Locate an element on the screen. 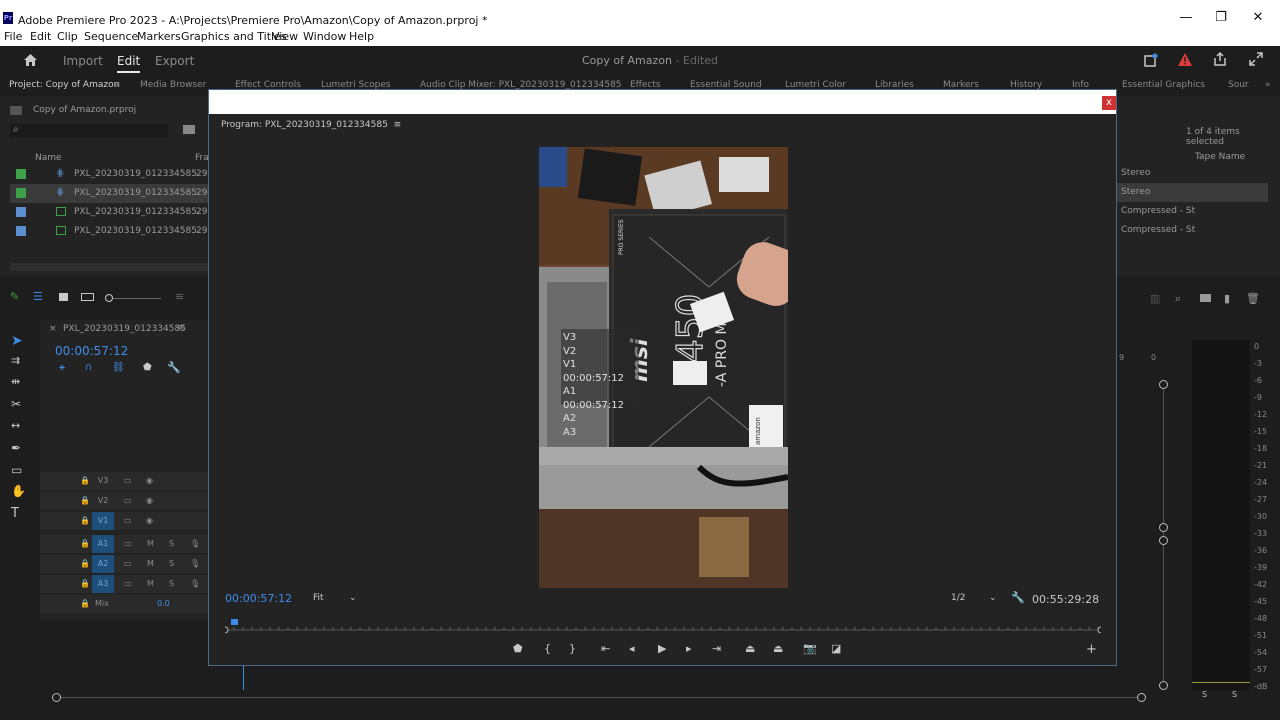 The width and height of the screenshot is (1280, 720). warning-icon is located at coordinates (1185, 59).